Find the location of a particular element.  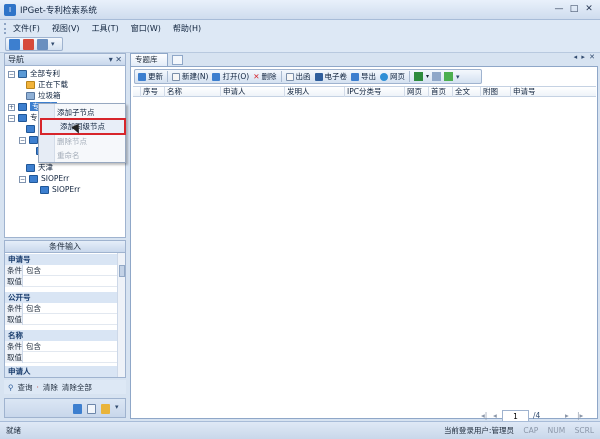

main-toolbar: ▾ is located at coordinates (300, 44).